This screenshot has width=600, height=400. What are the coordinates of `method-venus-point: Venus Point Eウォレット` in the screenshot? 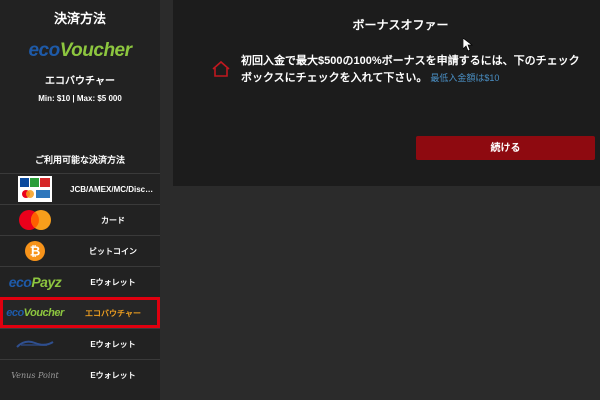 It's located at (80, 374).